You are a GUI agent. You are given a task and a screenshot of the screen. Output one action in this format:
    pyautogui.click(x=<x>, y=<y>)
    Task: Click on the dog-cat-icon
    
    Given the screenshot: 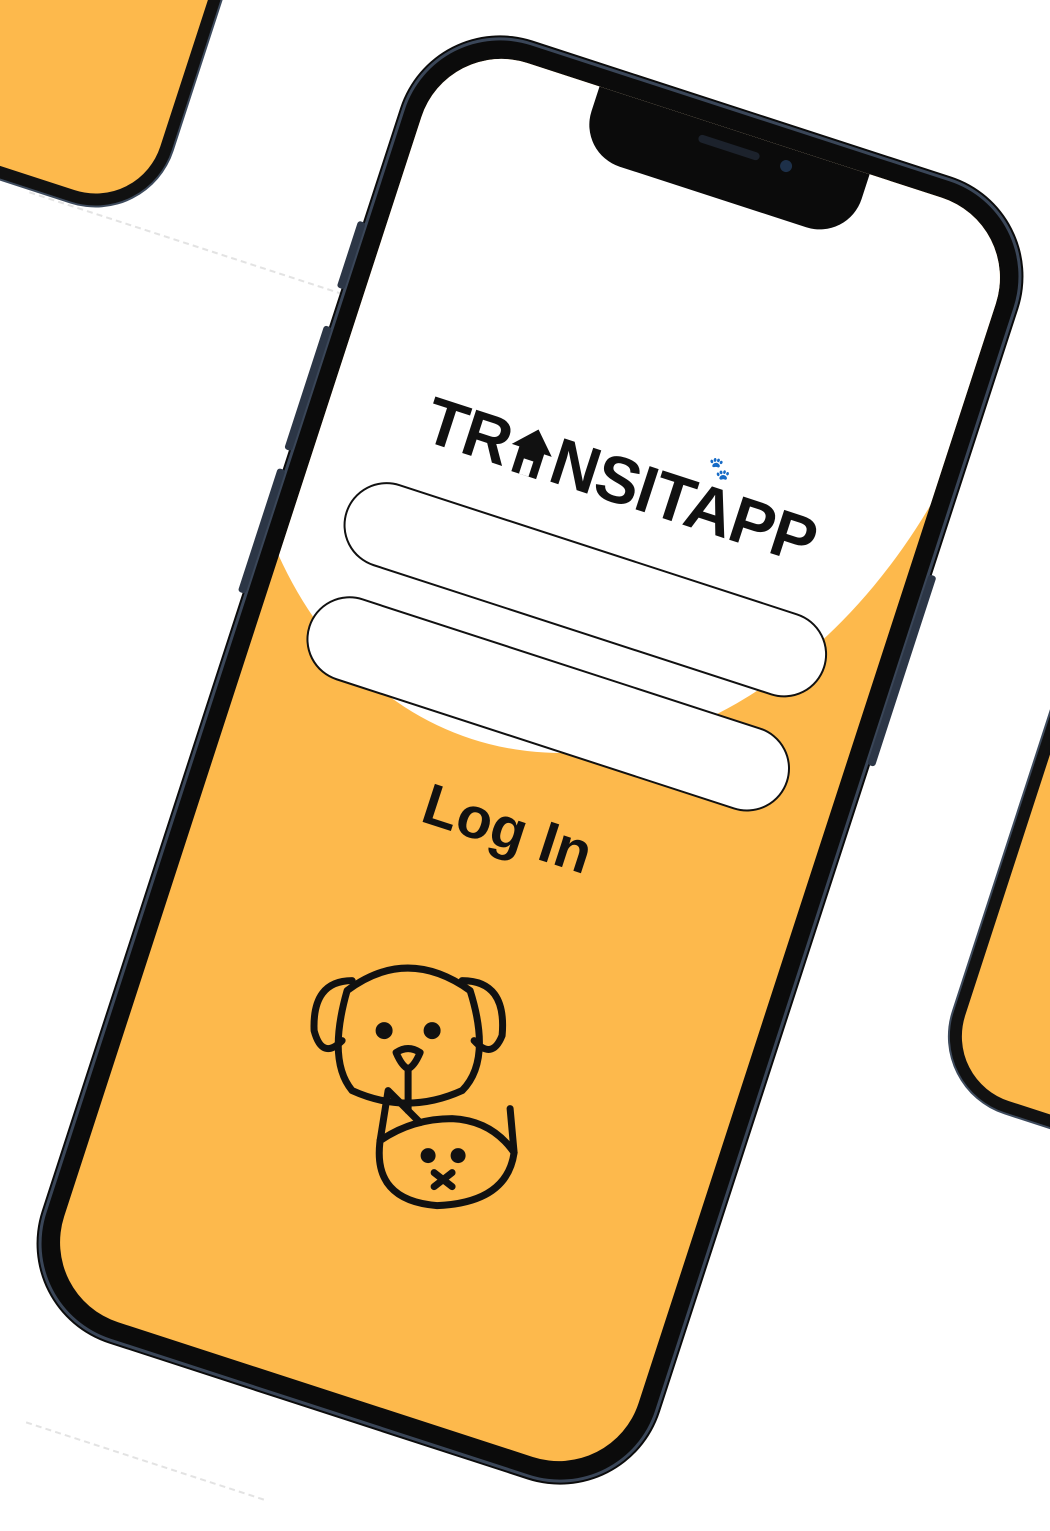 What is the action you would take?
    pyautogui.click(x=414, y=1087)
    